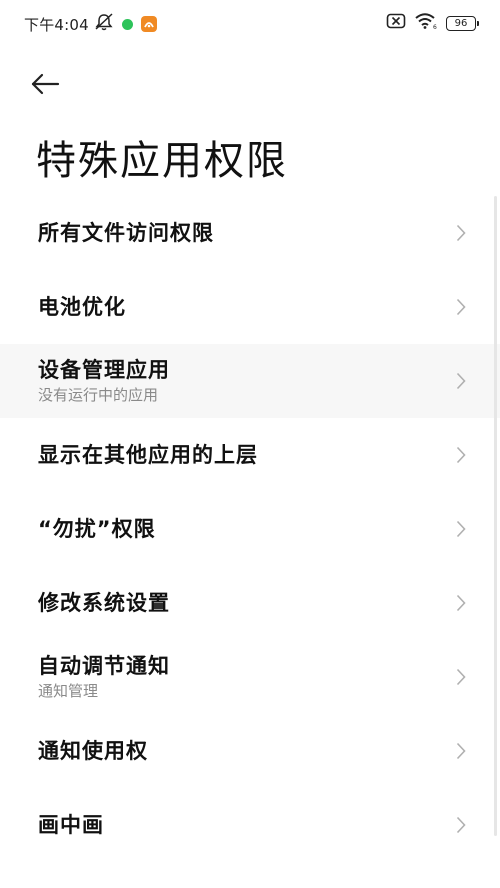 This screenshot has width=500, height=888. I want to click on list-item-battery-optimization: 电池优化, so click(250, 307).